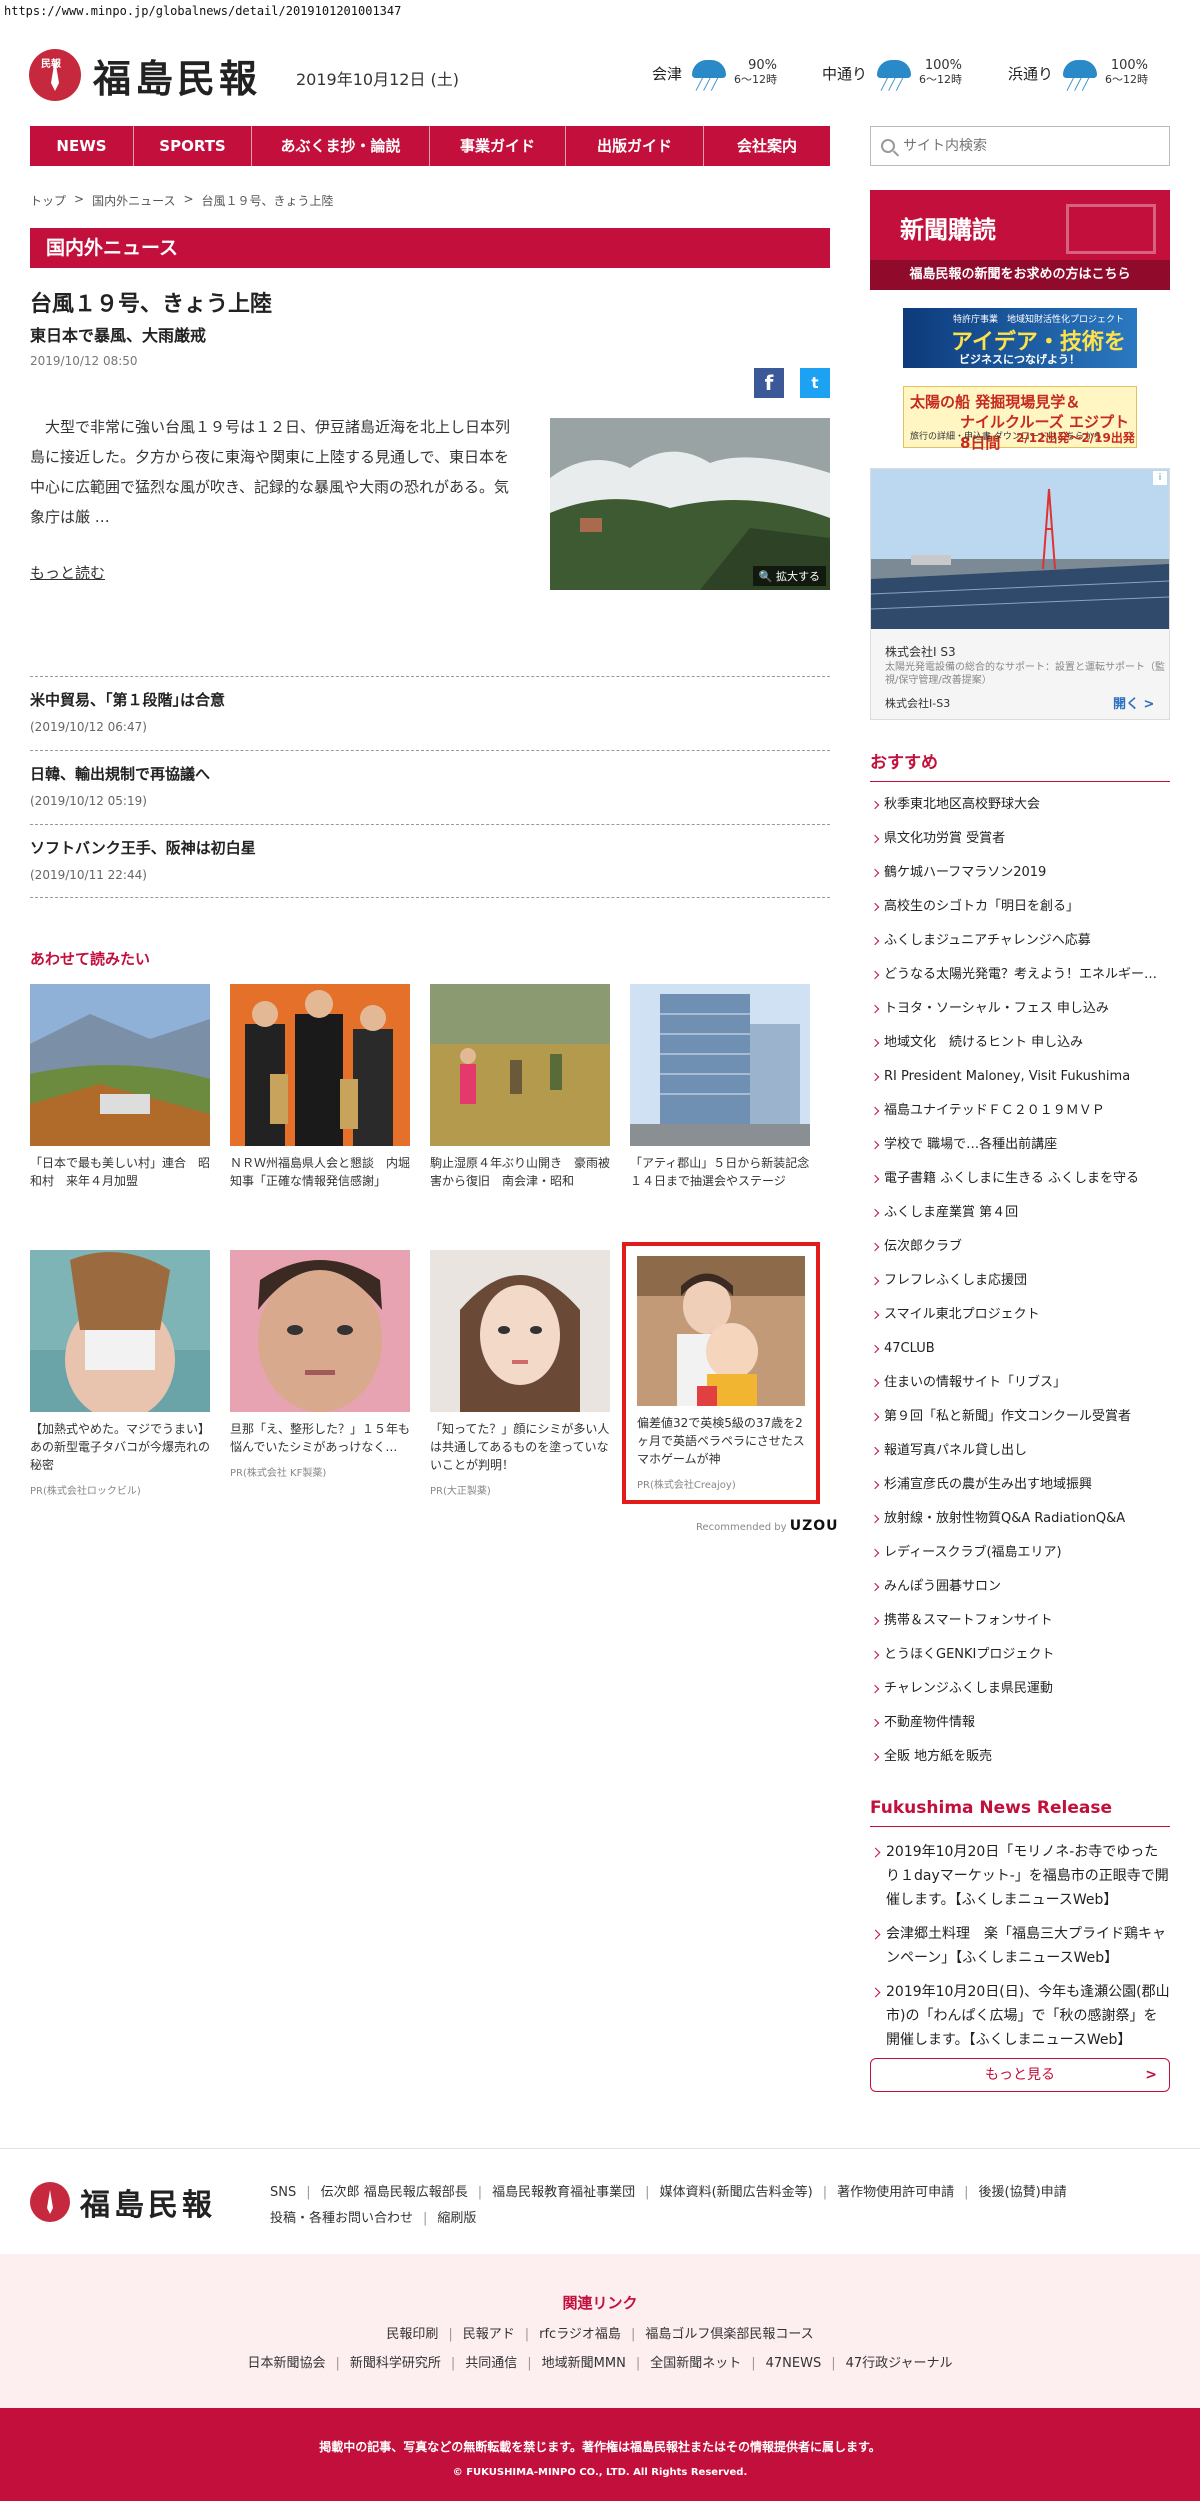 This screenshot has width=1200, height=2501. What do you see at coordinates (815, 383) in the screenshot?
I see `twitter-share-icon: t` at bounding box center [815, 383].